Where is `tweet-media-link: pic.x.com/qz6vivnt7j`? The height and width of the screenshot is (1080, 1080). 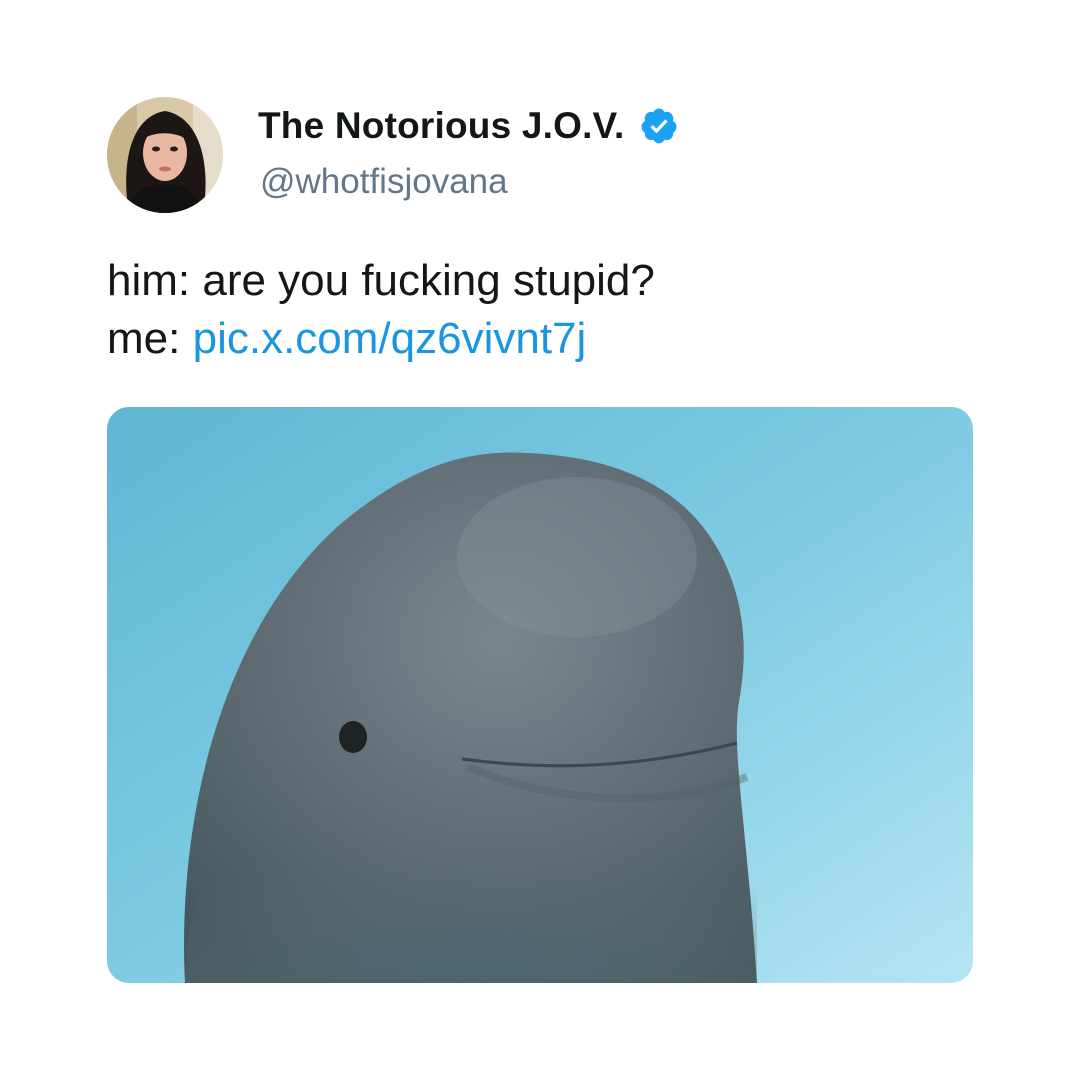
tweet-media-link: pic.x.com/qz6vivnt7j is located at coordinates (390, 338).